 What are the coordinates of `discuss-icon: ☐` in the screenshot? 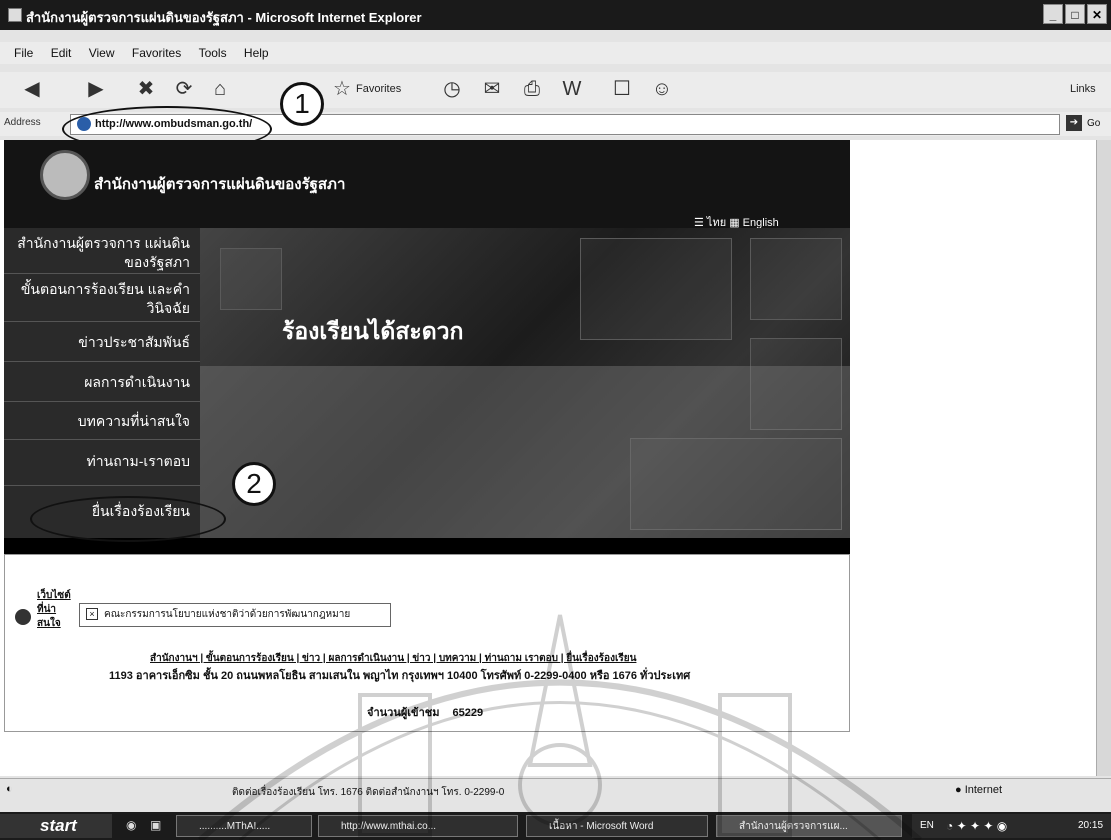 It's located at (622, 89).